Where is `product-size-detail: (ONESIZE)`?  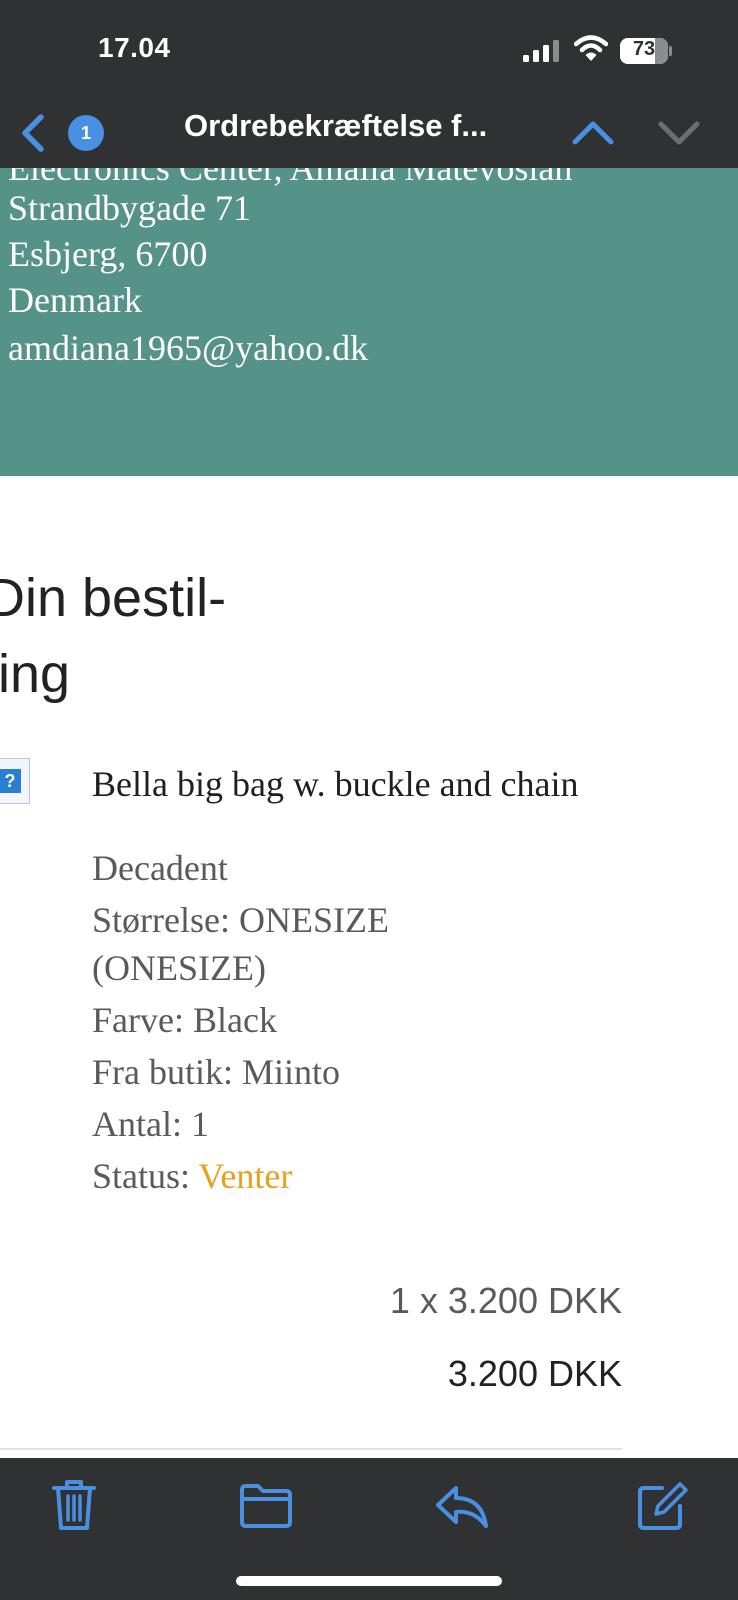
product-size-detail: (ONESIZE) is located at coordinates (179, 968).